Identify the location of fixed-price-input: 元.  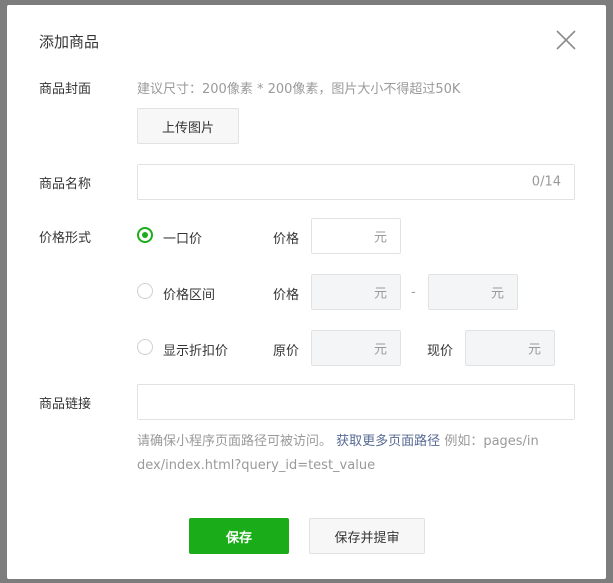
(356, 236).